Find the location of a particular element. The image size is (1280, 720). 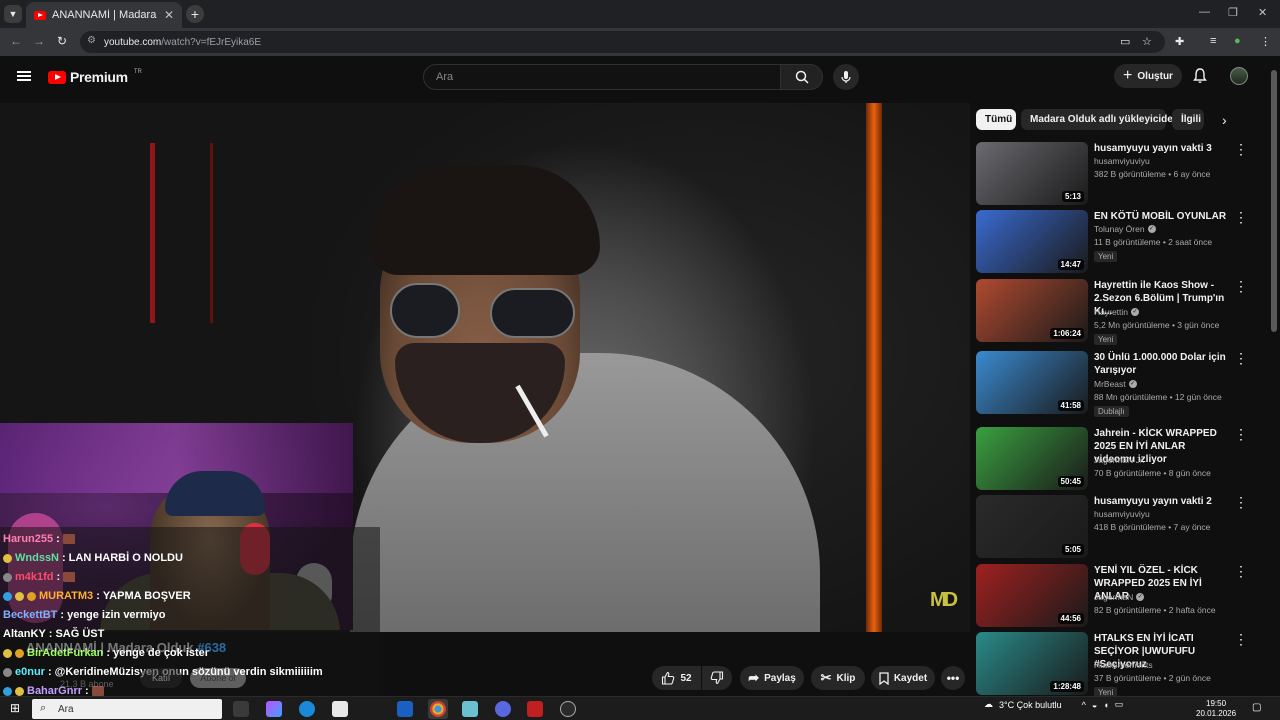

more-actions-button: ••• is located at coordinates (953, 678).